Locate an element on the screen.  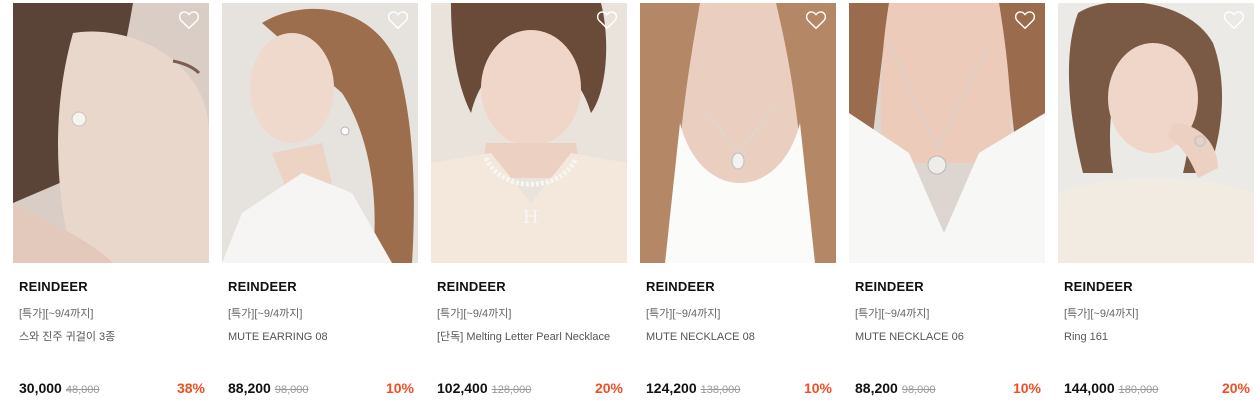
product-name: [단독] Melting Letter Pearl Necklace is located at coordinates (530, 337).